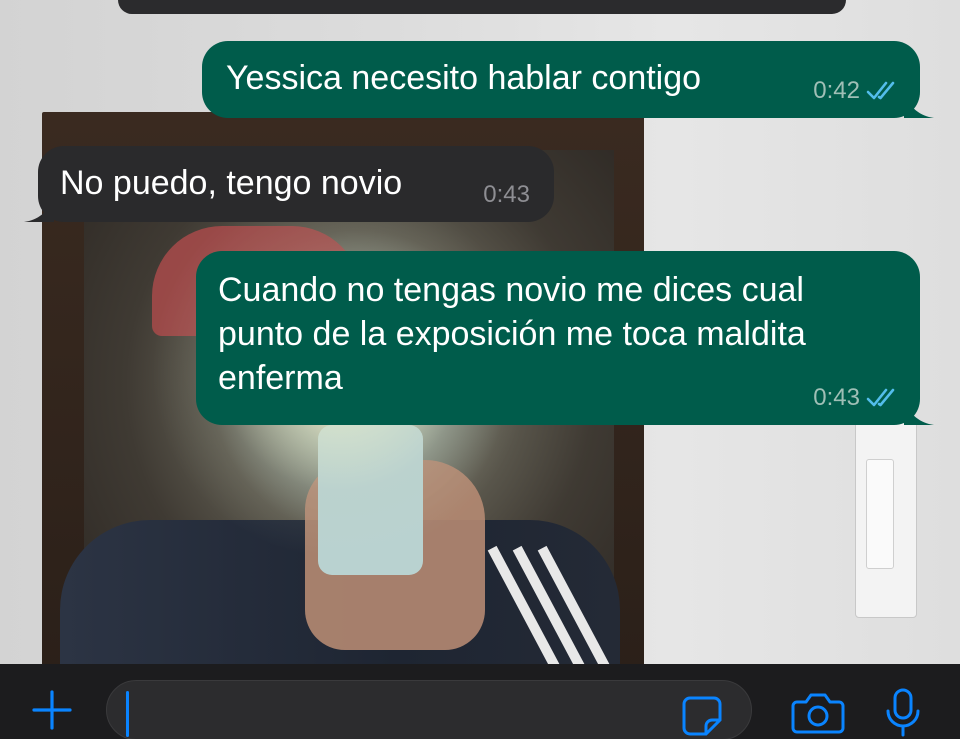 The height and width of the screenshot is (739, 960). Describe the element at coordinates (880, 514) in the screenshot. I see `wallpaper-light-switch-toggle` at that location.